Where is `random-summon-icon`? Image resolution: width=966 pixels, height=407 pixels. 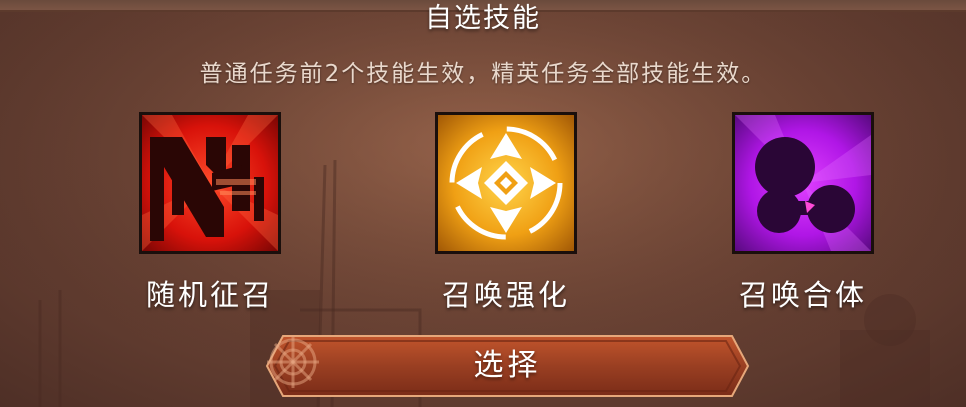 random-summon-icon is located at coordinates (210, 183).